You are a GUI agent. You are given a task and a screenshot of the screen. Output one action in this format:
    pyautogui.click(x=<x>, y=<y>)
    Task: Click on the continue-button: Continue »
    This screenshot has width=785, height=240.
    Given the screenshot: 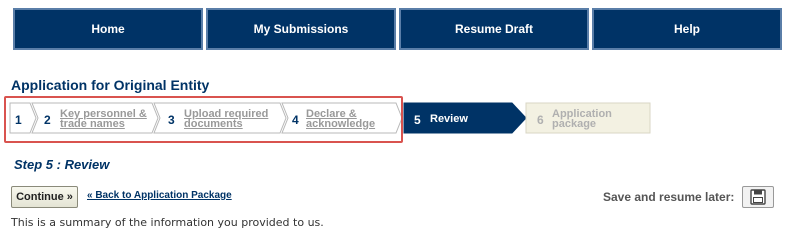 What is the action you would take?
    pyautogui.click(x=44, y=197)
    